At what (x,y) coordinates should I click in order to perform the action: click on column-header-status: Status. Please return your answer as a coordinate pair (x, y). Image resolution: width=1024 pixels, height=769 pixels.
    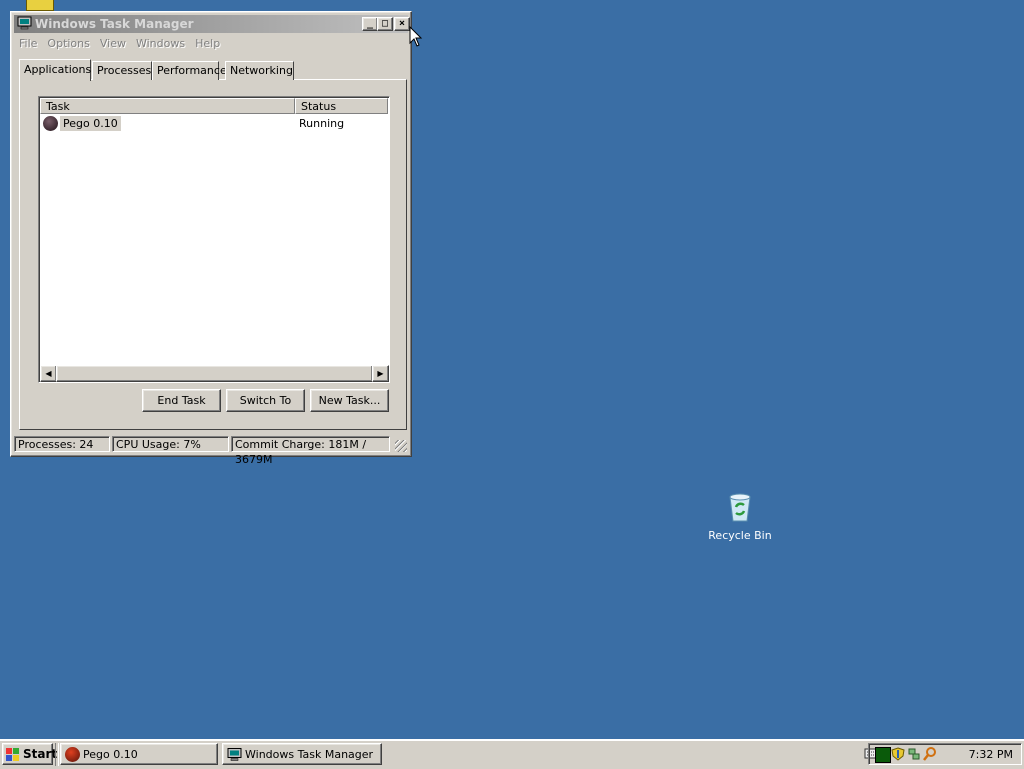
    Looking at the image, I should click on (341, 106).